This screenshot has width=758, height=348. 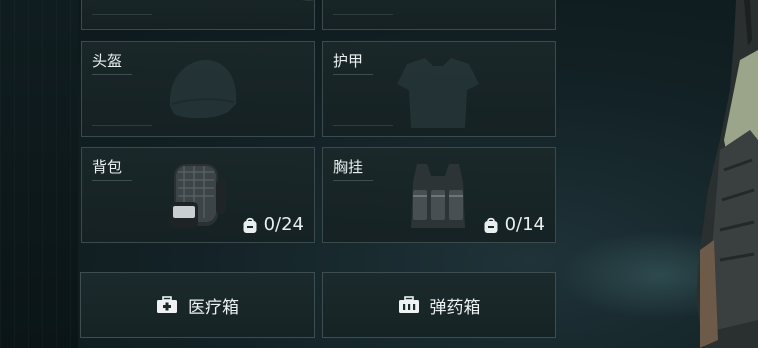 I want to click on item-shadow-icon, so click(x=309, y=0).